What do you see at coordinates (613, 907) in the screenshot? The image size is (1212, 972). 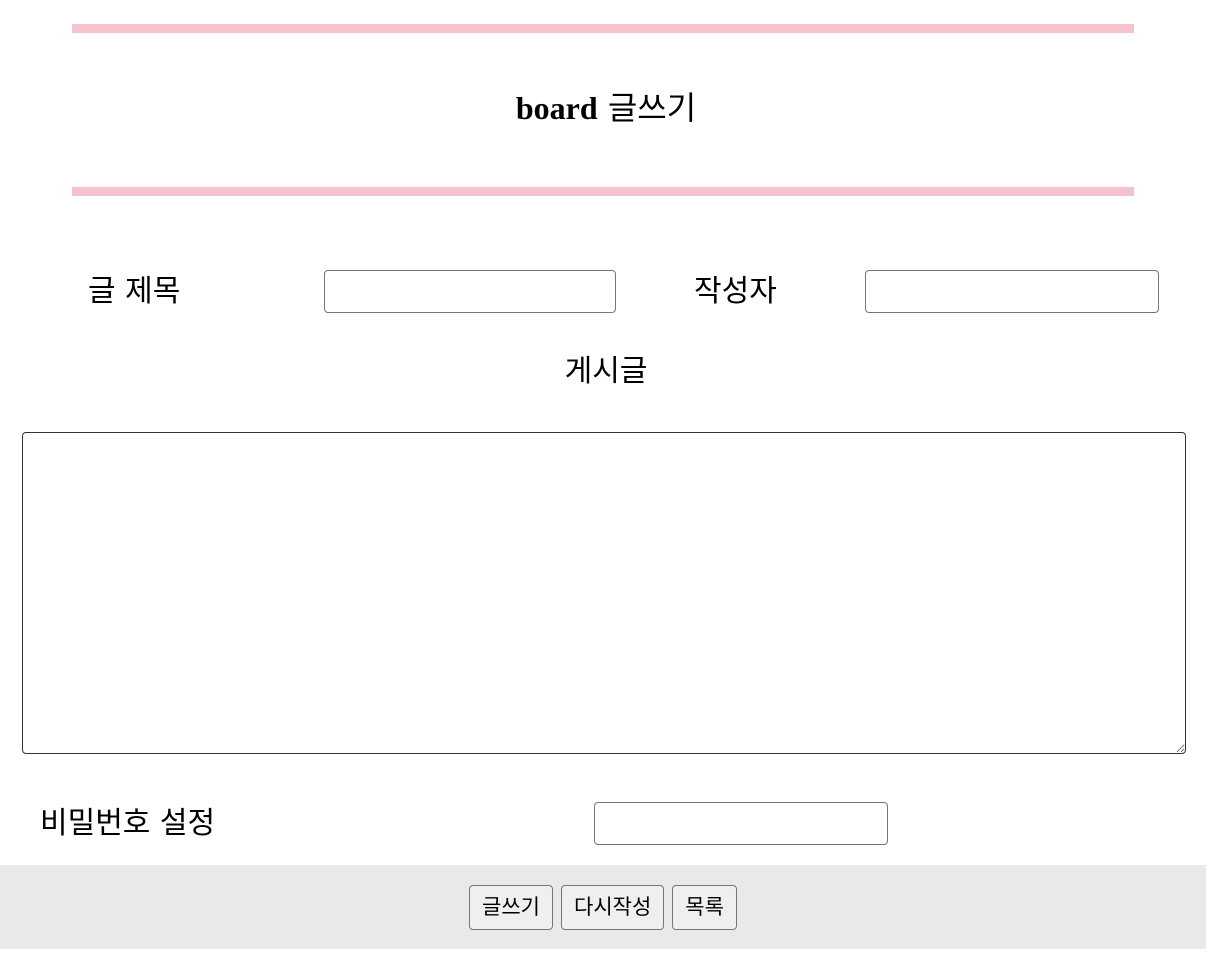 I see `reset-button: 다시작성` at bounding box center [613, 907].